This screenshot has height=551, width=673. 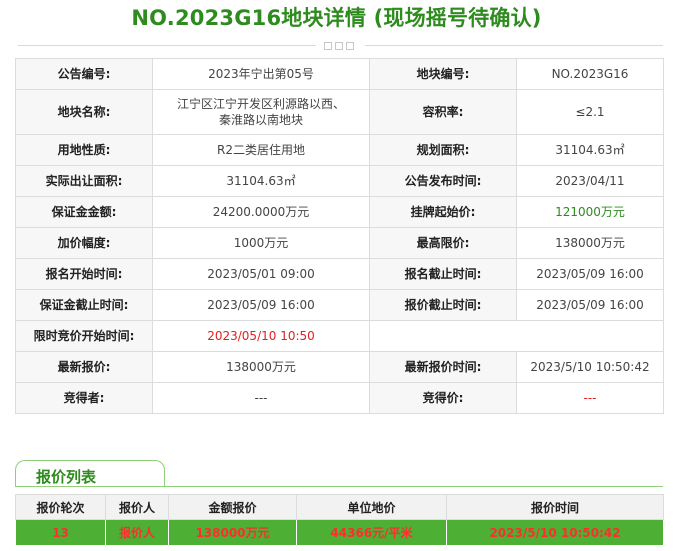 I want to click on planned-area-value: 31104.63㎡, so click(x=590, y=150).